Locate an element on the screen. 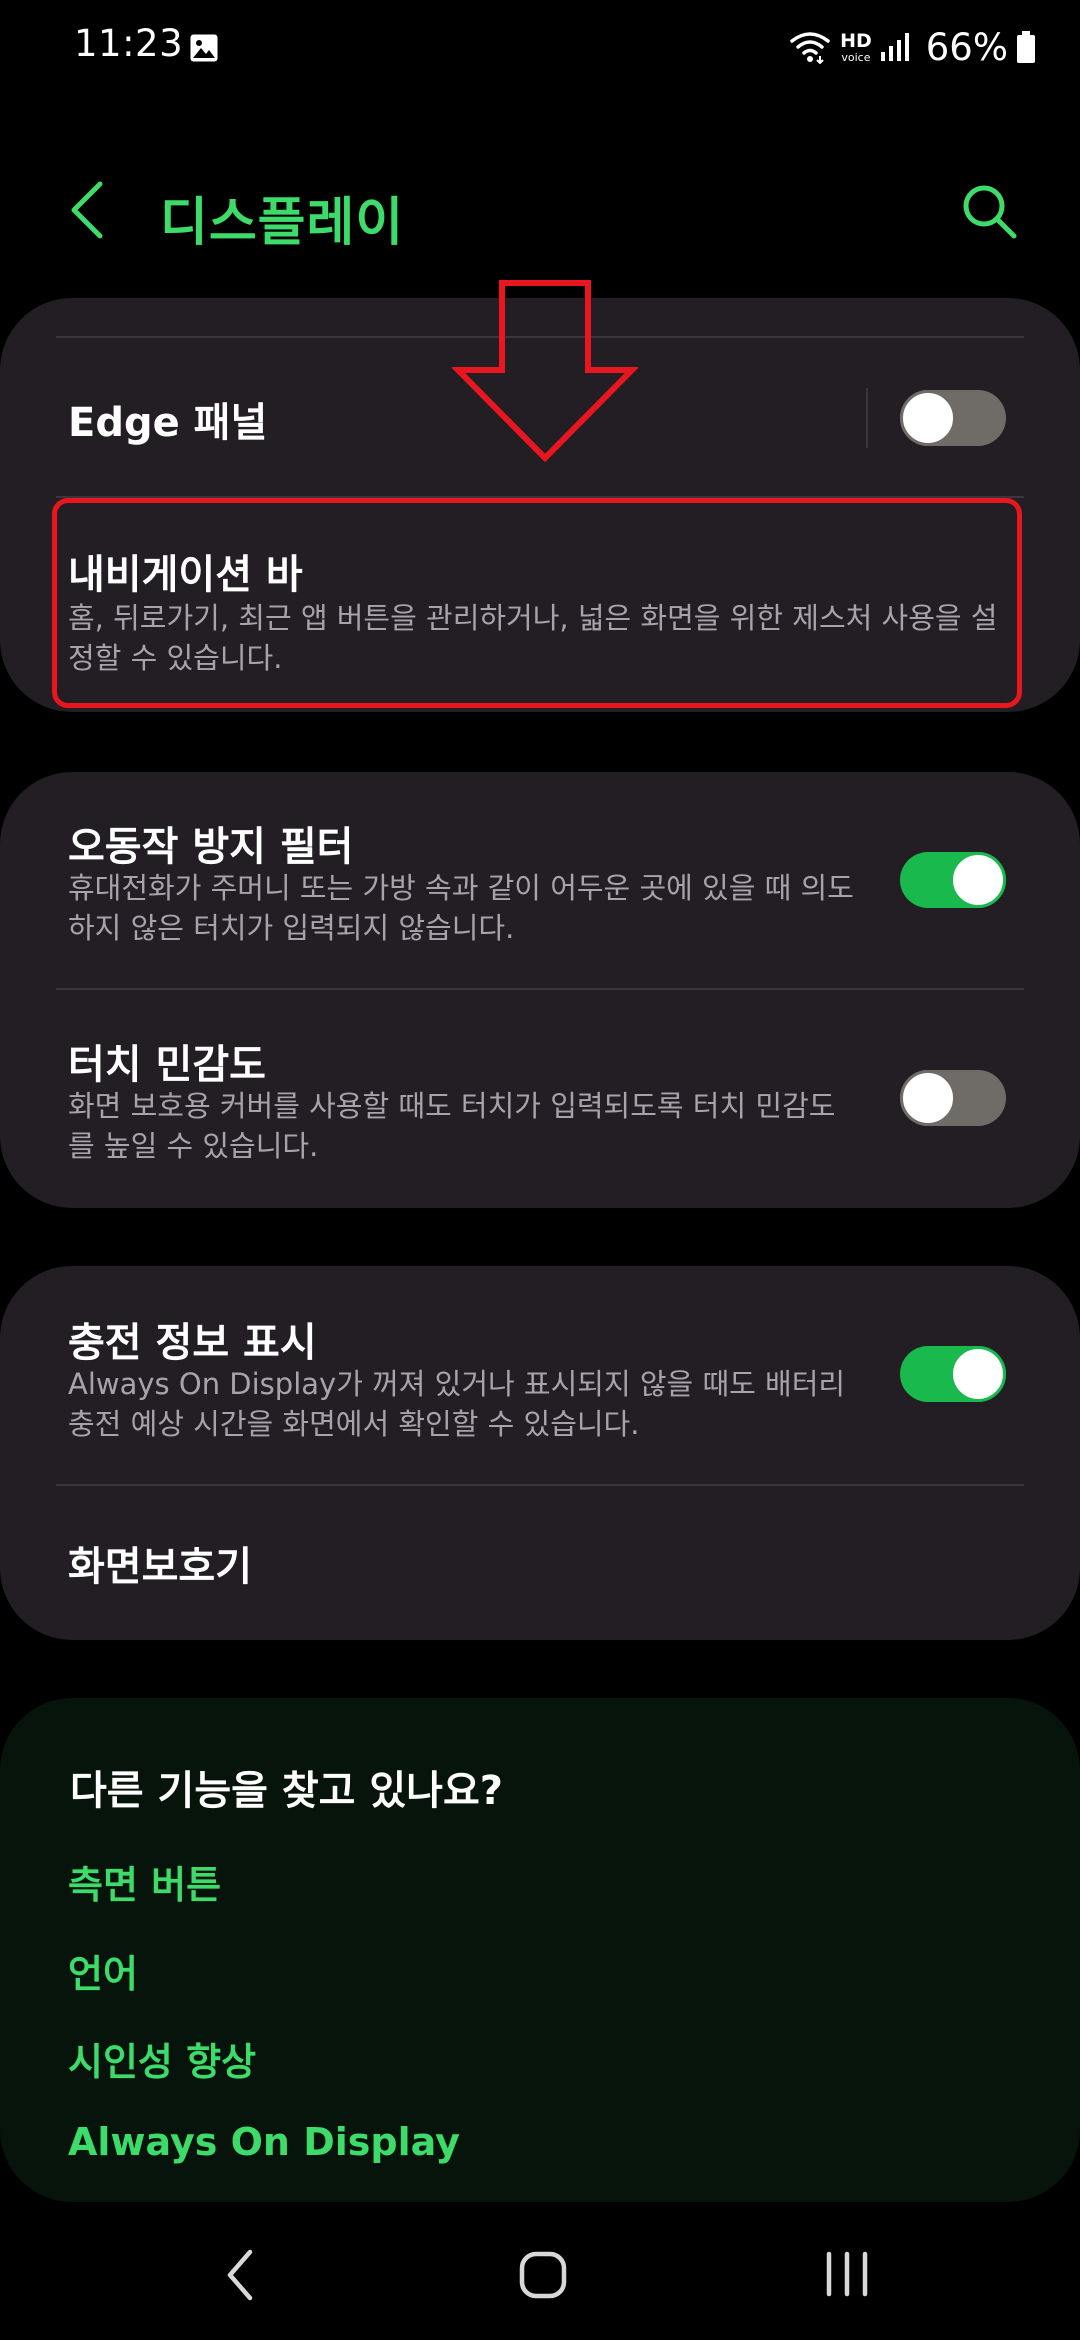 This screenshot has height=2340, width=1080. touch-sensitivity-toggle is located at coordinates (953, 1098).